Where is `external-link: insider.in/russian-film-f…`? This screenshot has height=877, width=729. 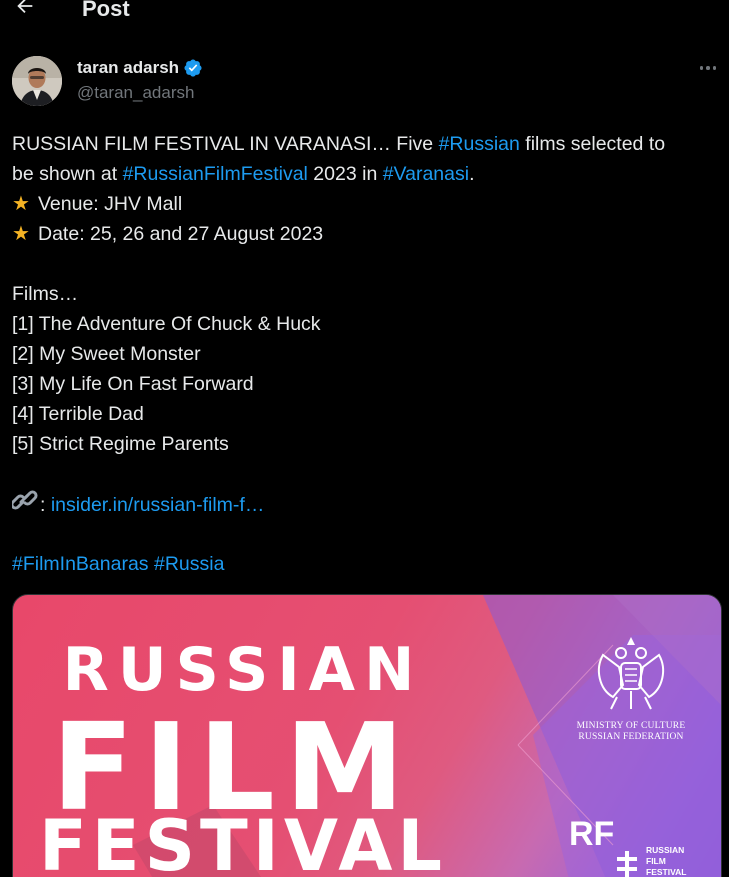
external-link: insider.in/russian-film-f… is located at coordinates (157, 505).